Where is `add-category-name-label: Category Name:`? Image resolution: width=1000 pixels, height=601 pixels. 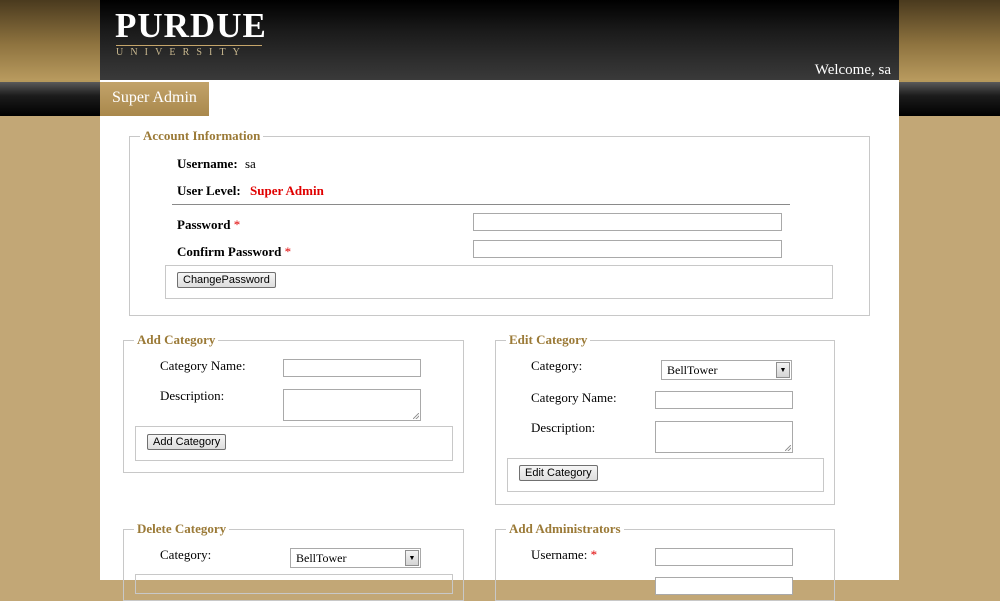 add-category-name-label: Category Name: is located at coordinates (203, 365).